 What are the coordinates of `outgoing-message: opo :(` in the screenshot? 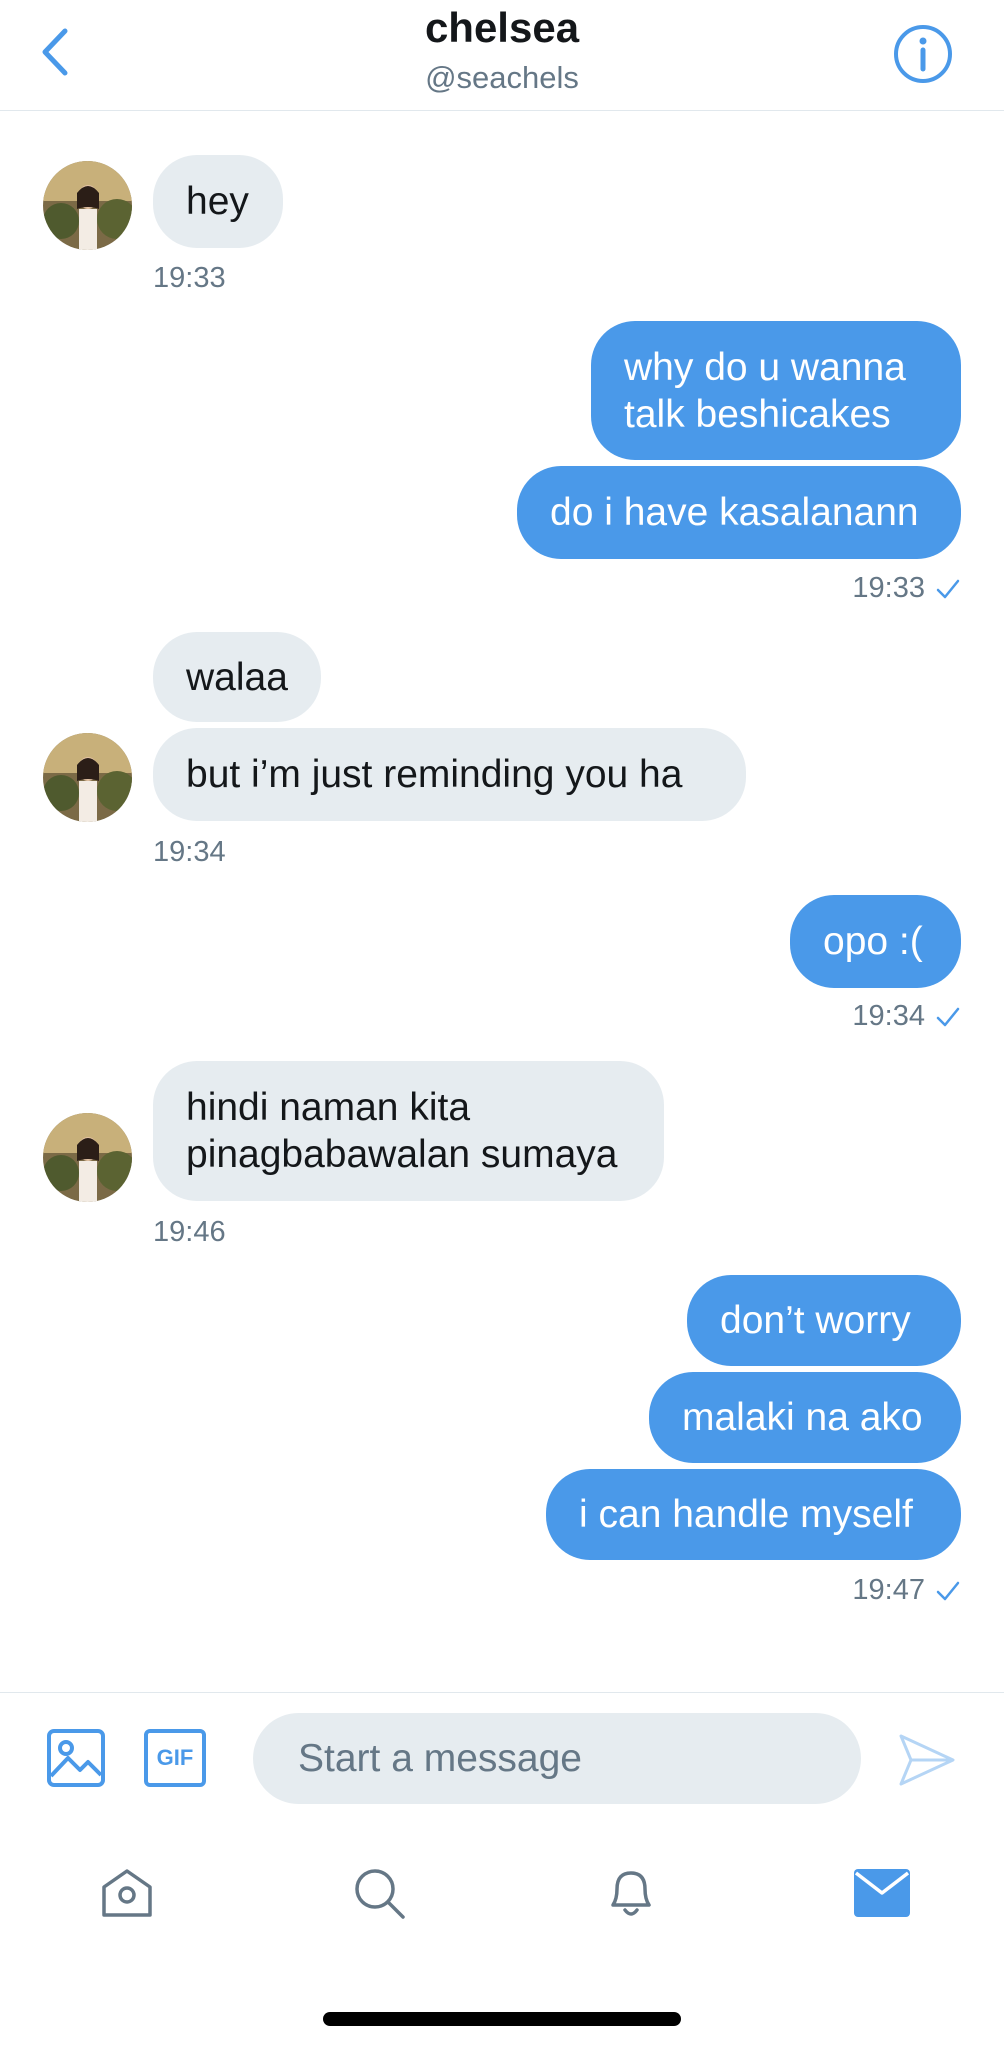 It's located at (875, 941).